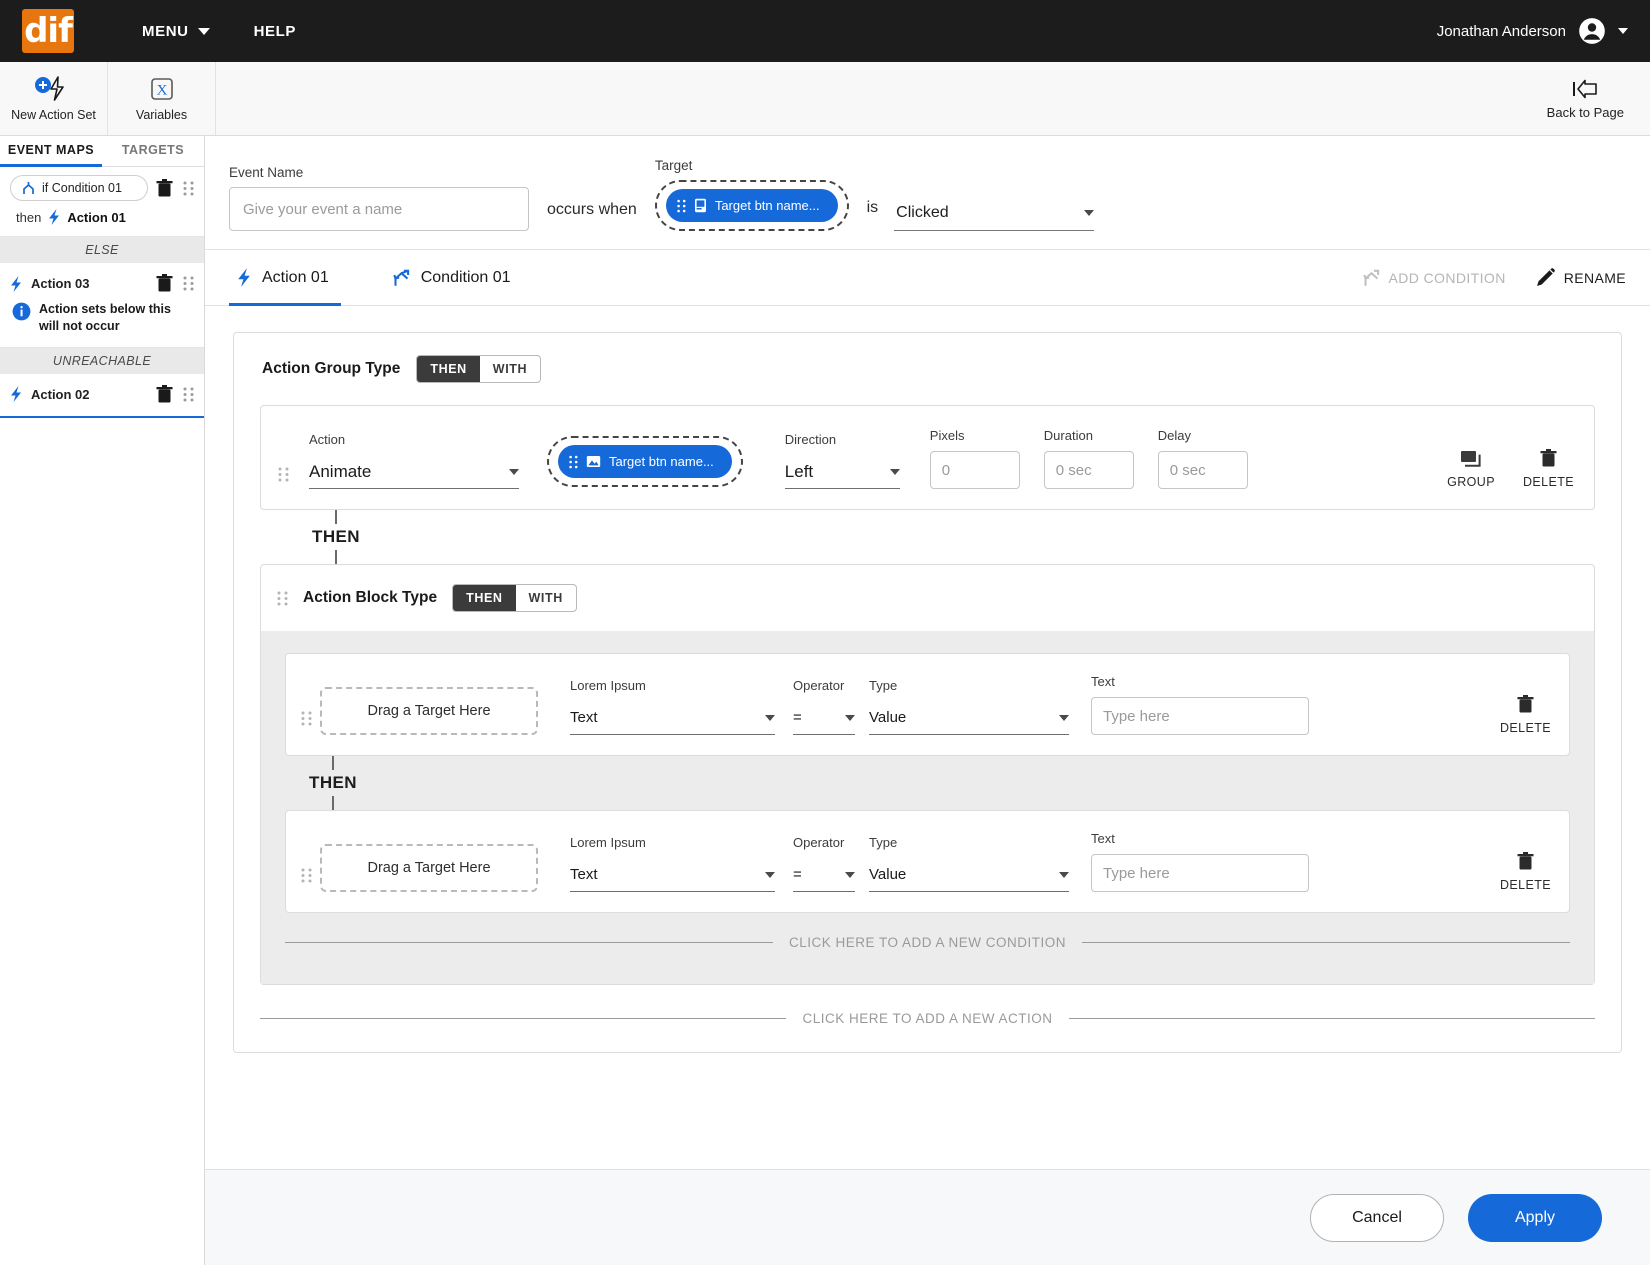 Image resolution: width=1650 pixels, height=1265 pixels. Describe the element at coordinates (48, 31) in the screenshot. I see `app-logo: dif` at that location.